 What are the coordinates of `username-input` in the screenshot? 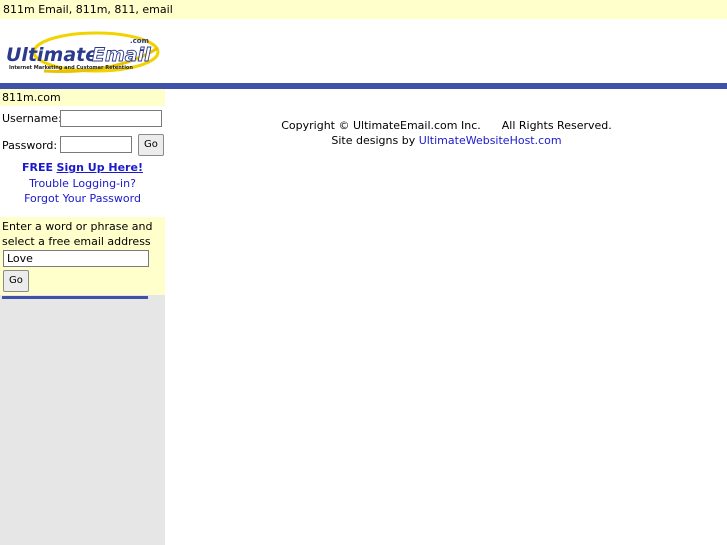 It's located at (111, 118).